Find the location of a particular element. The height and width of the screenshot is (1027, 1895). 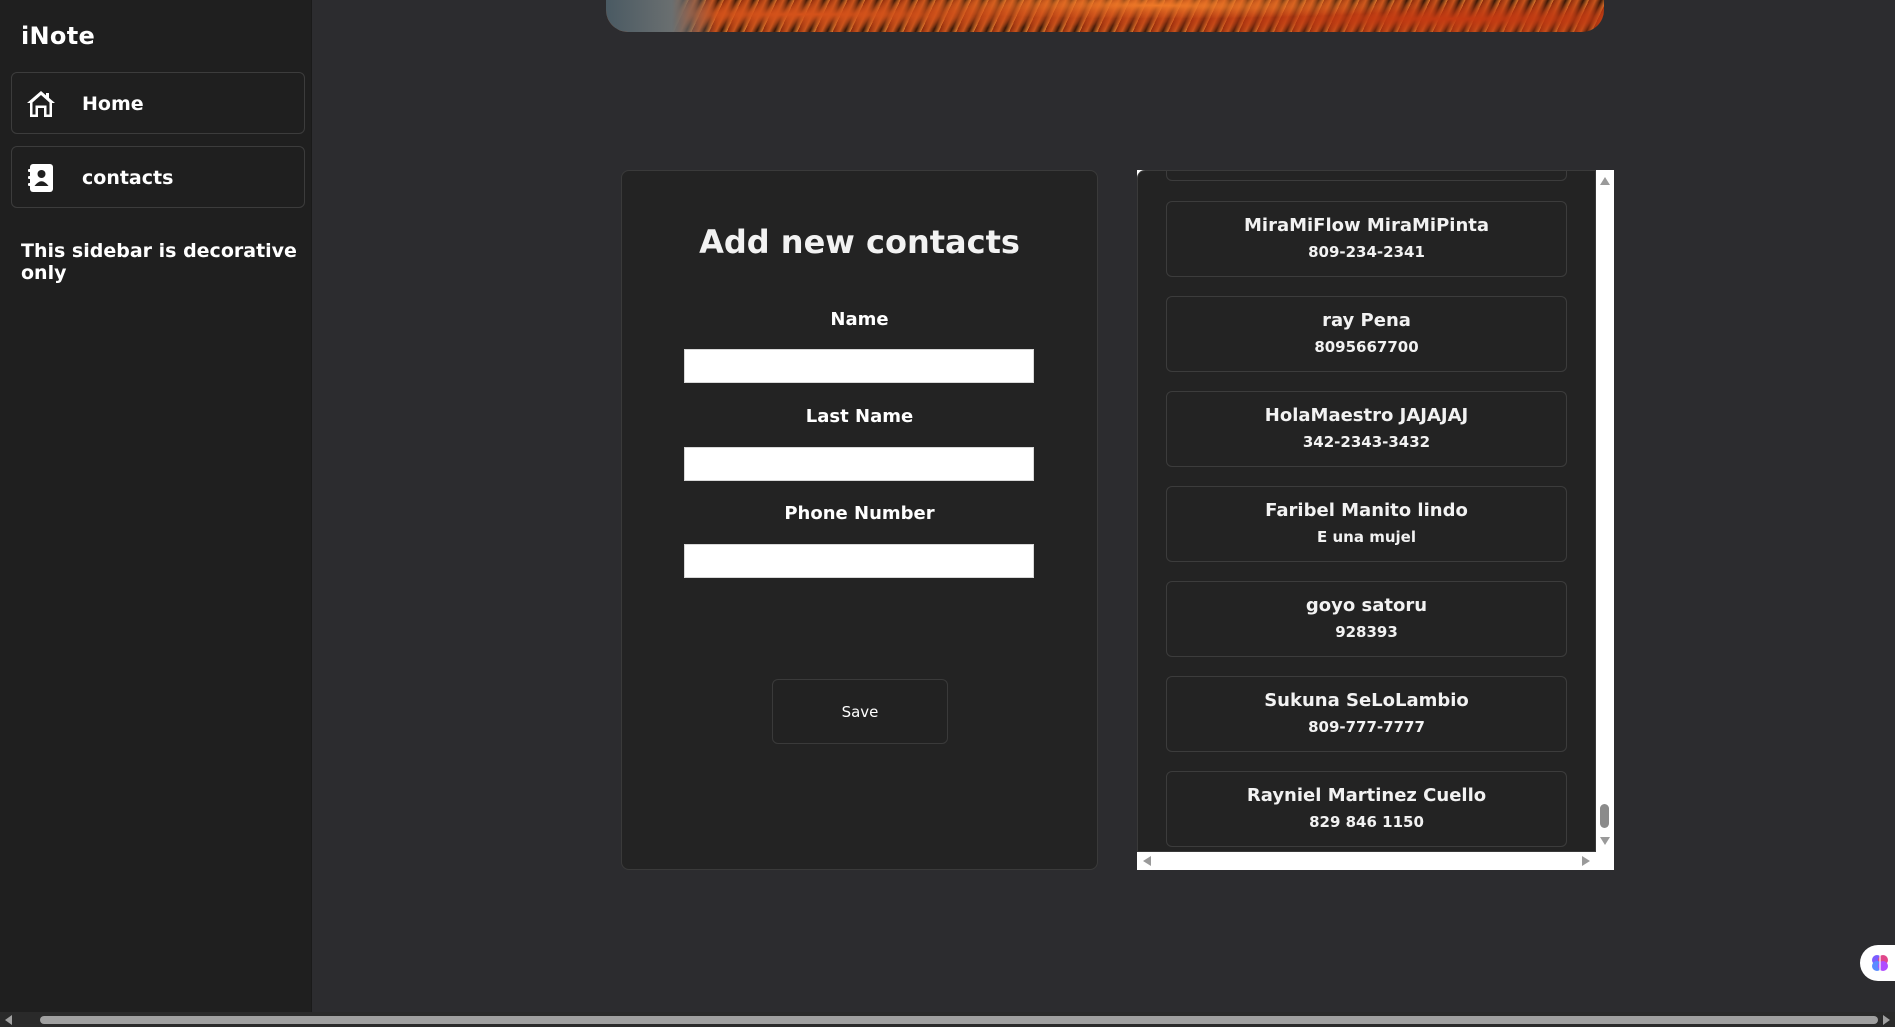

contact-name: ray Pena is located at coordinates (1366, 320).